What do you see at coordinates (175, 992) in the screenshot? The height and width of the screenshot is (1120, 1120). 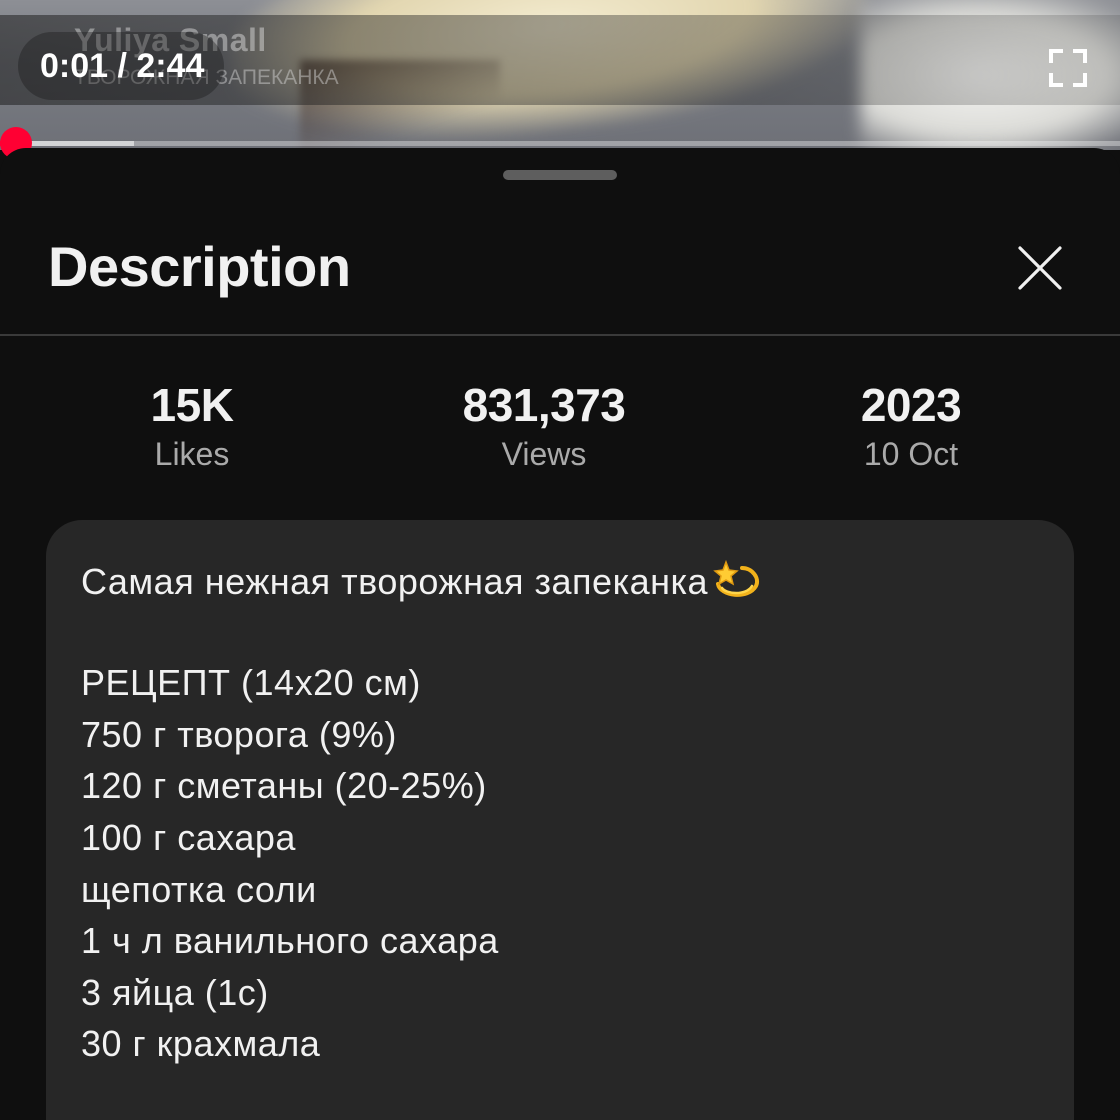 I see `description-line: 3 яйца (1с)` at bounding box center [175, 992].